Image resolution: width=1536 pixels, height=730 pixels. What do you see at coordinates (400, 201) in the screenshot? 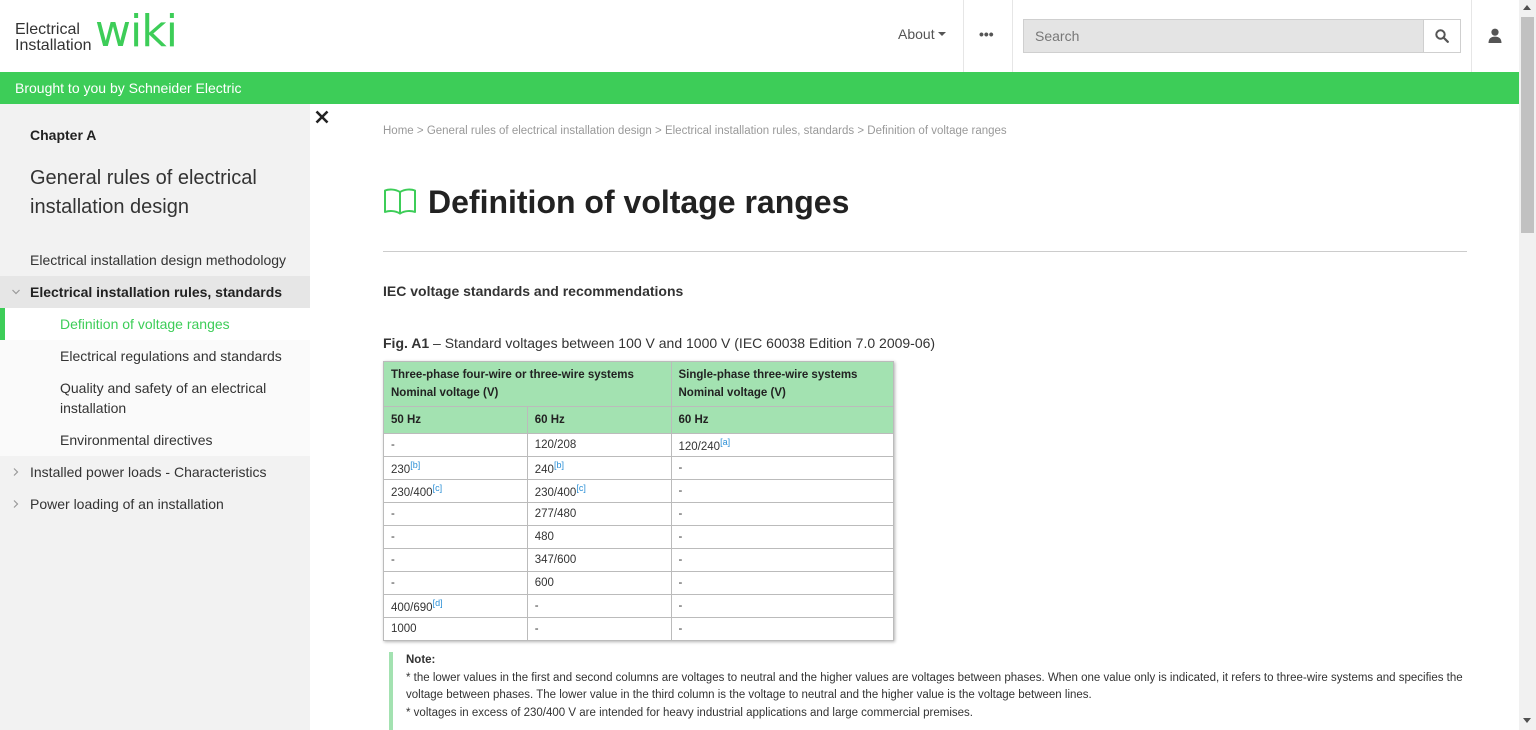
I see `book-icon` at bounding box center [400, 201].